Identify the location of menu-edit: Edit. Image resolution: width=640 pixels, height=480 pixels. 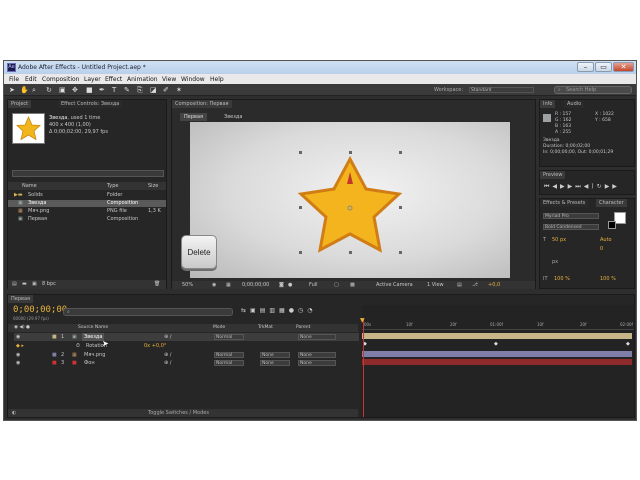
(31, 79).